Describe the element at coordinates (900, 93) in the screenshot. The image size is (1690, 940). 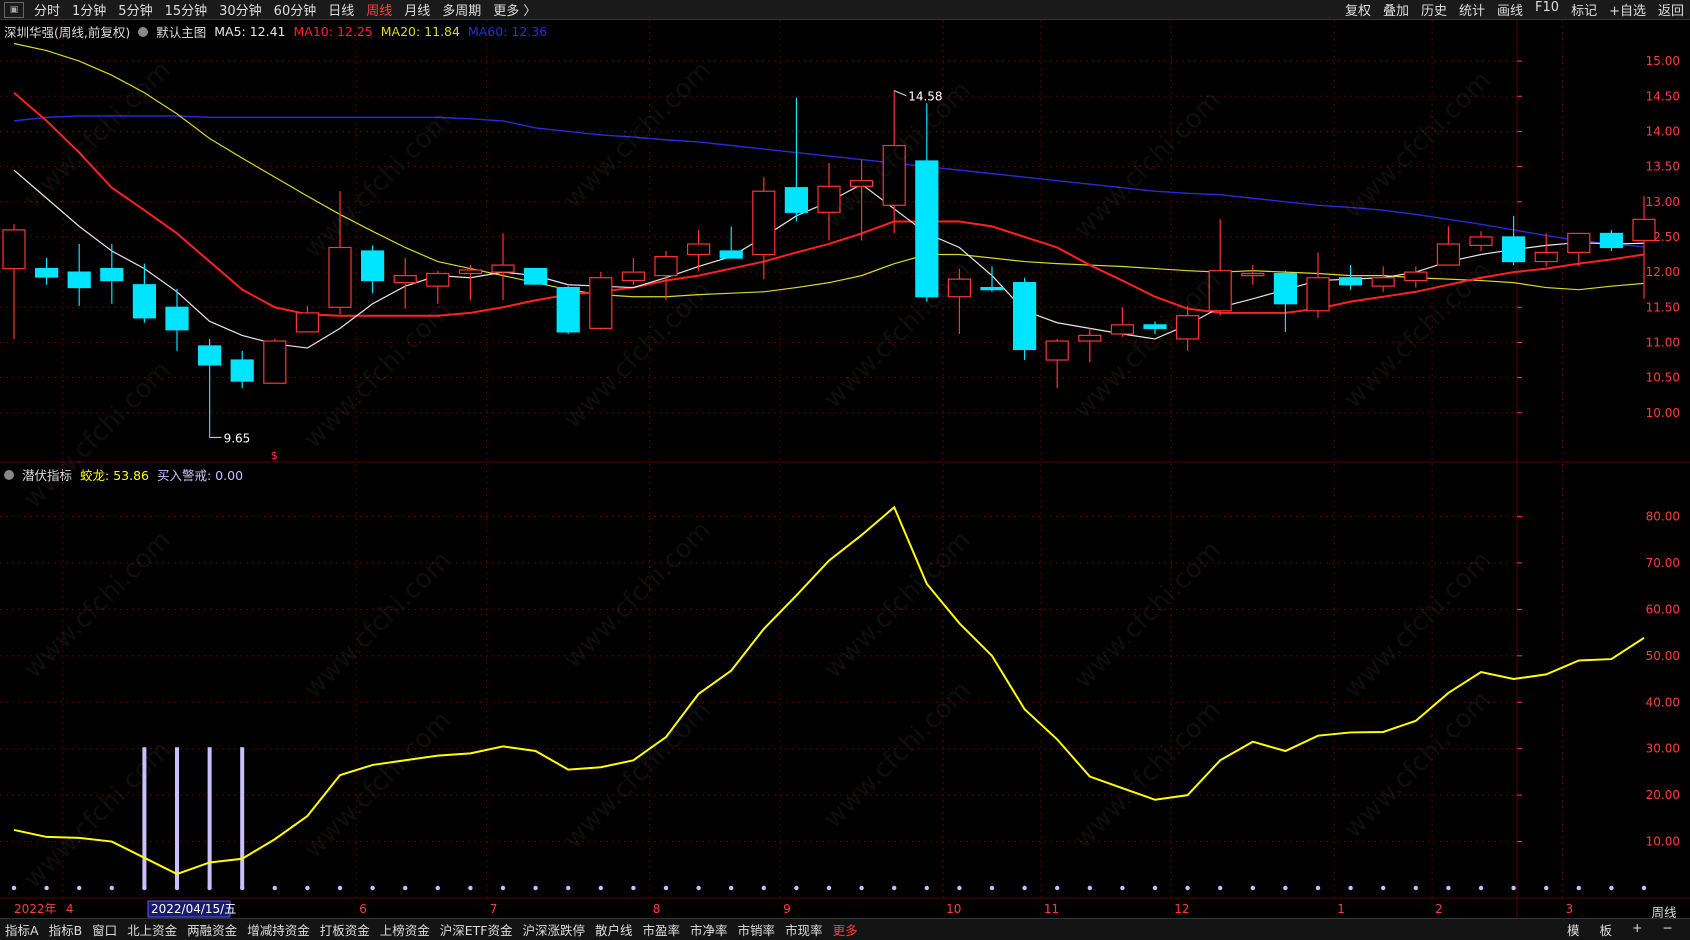
I see `high-pointer` at that location.